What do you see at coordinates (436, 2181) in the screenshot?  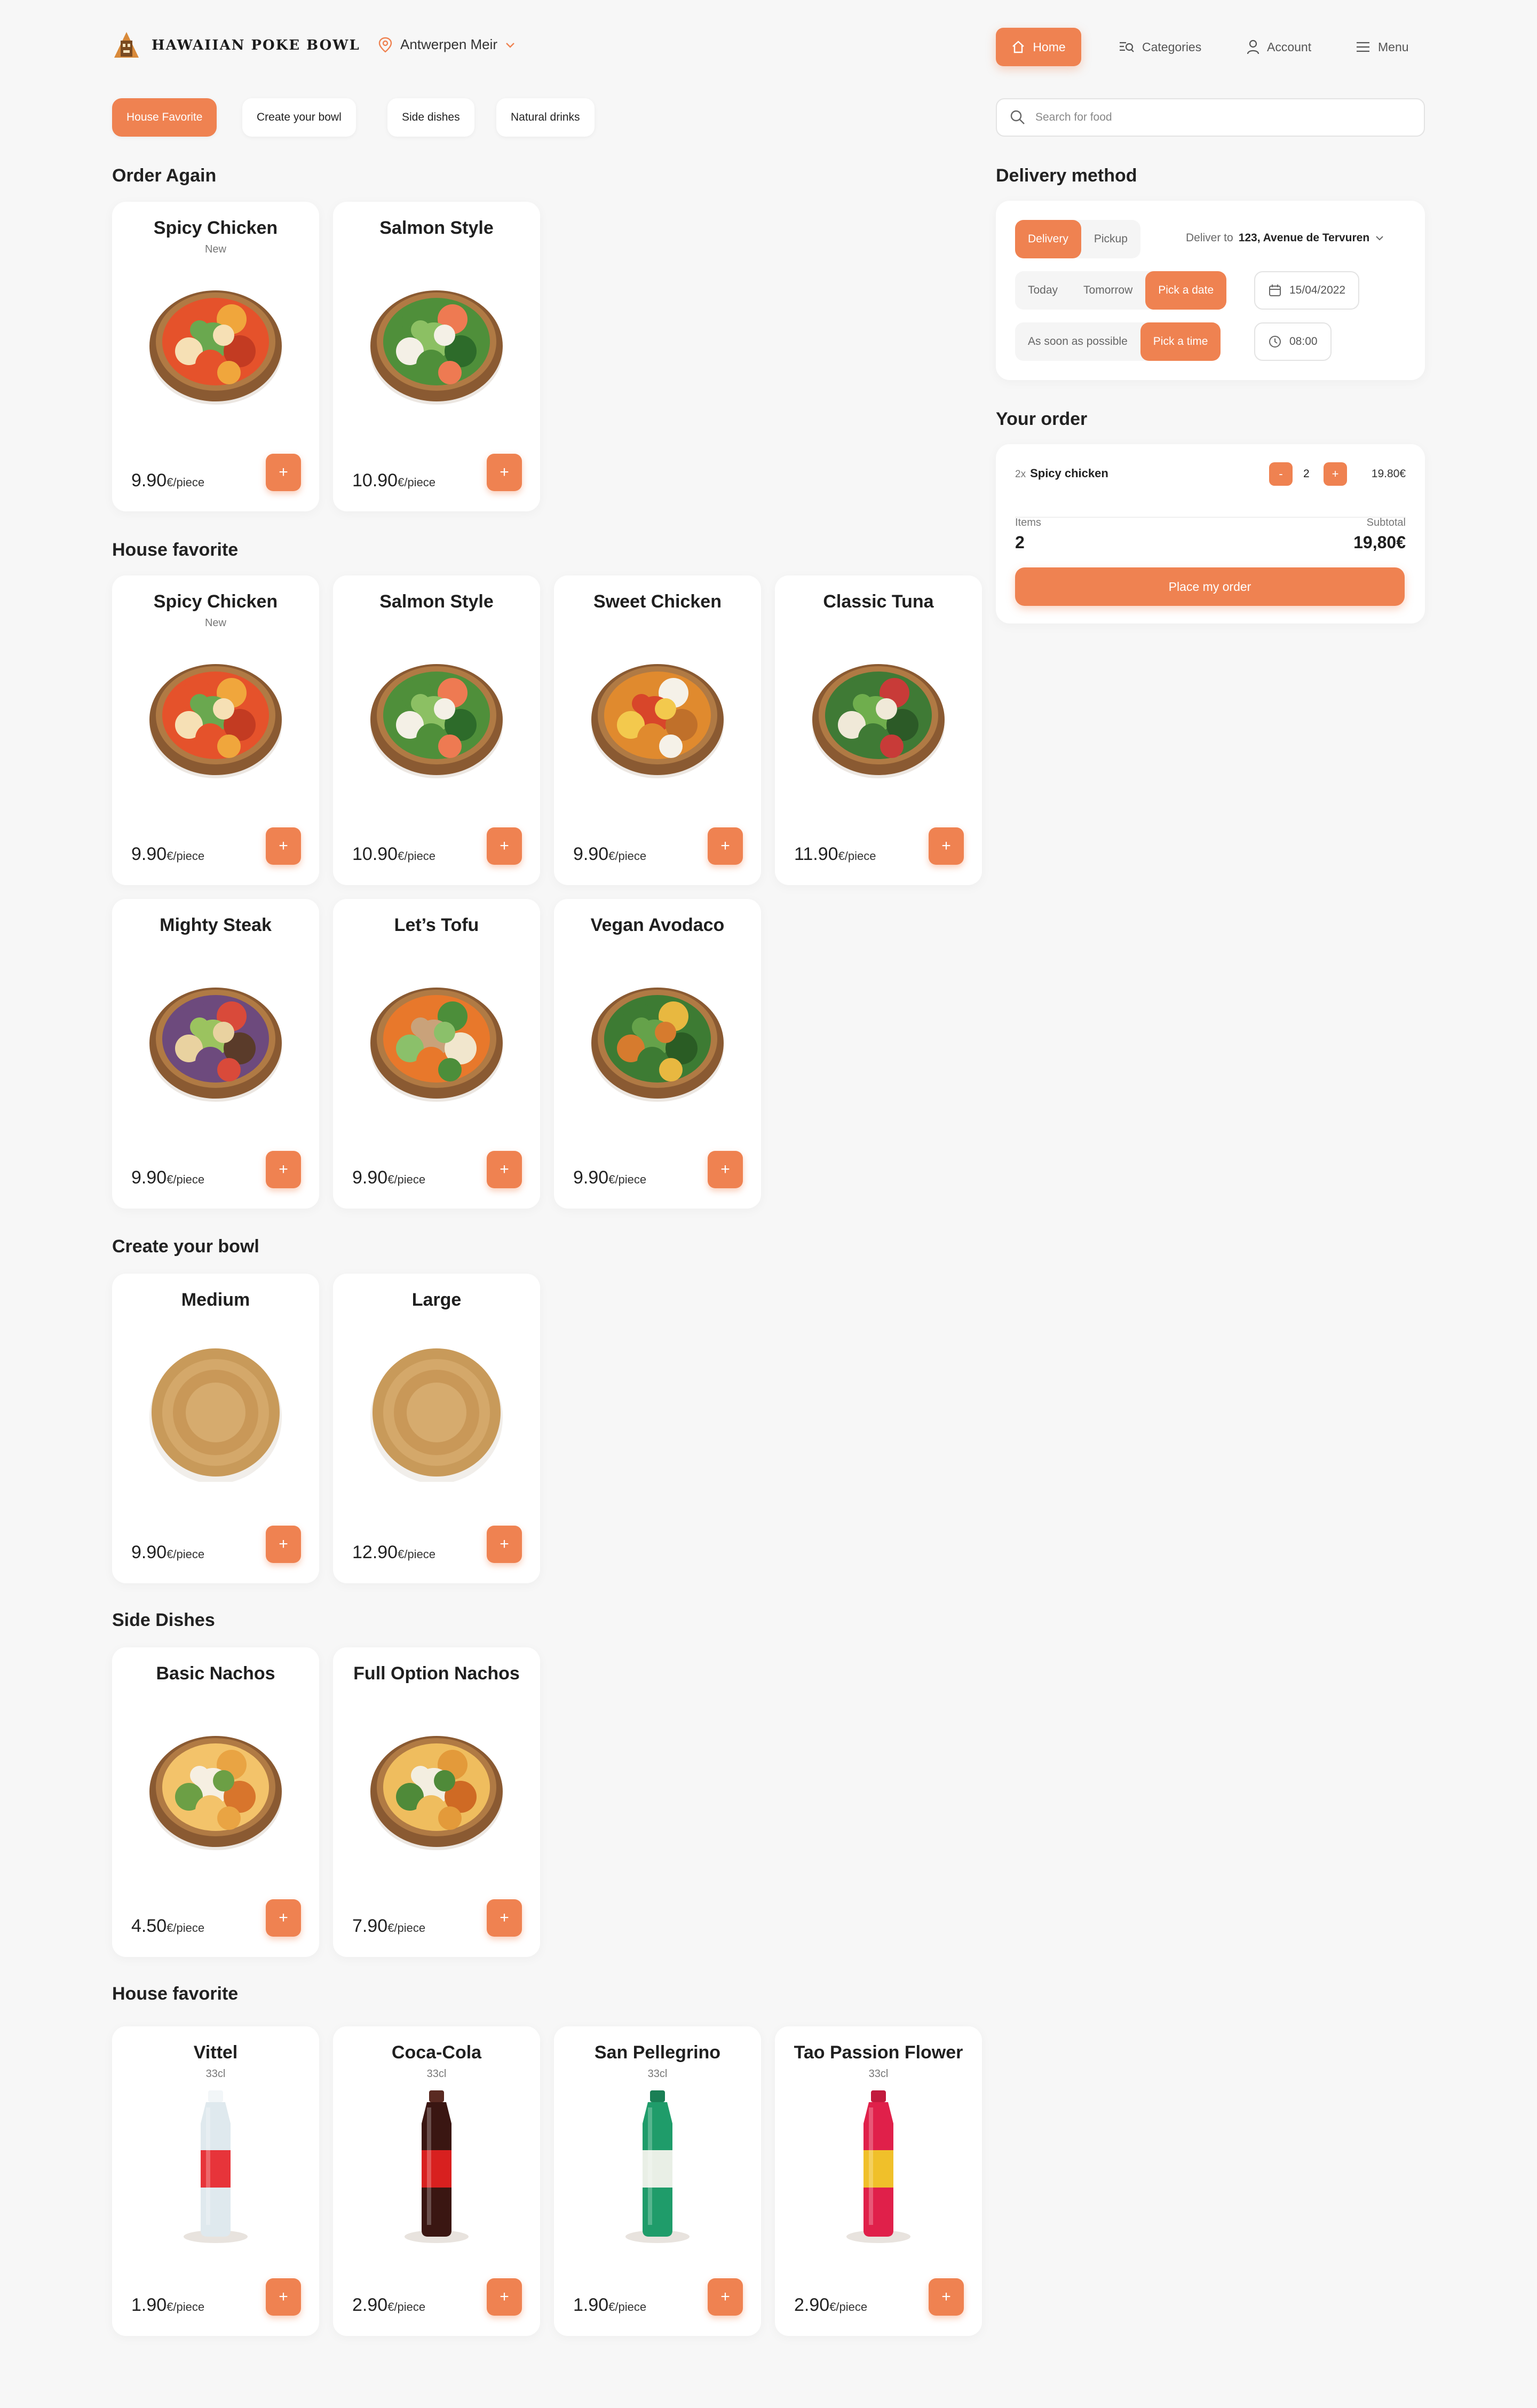 I see `product-card: Coca-Cola 33cl 2.90€/piece +` at bounding box center [436, 2181].